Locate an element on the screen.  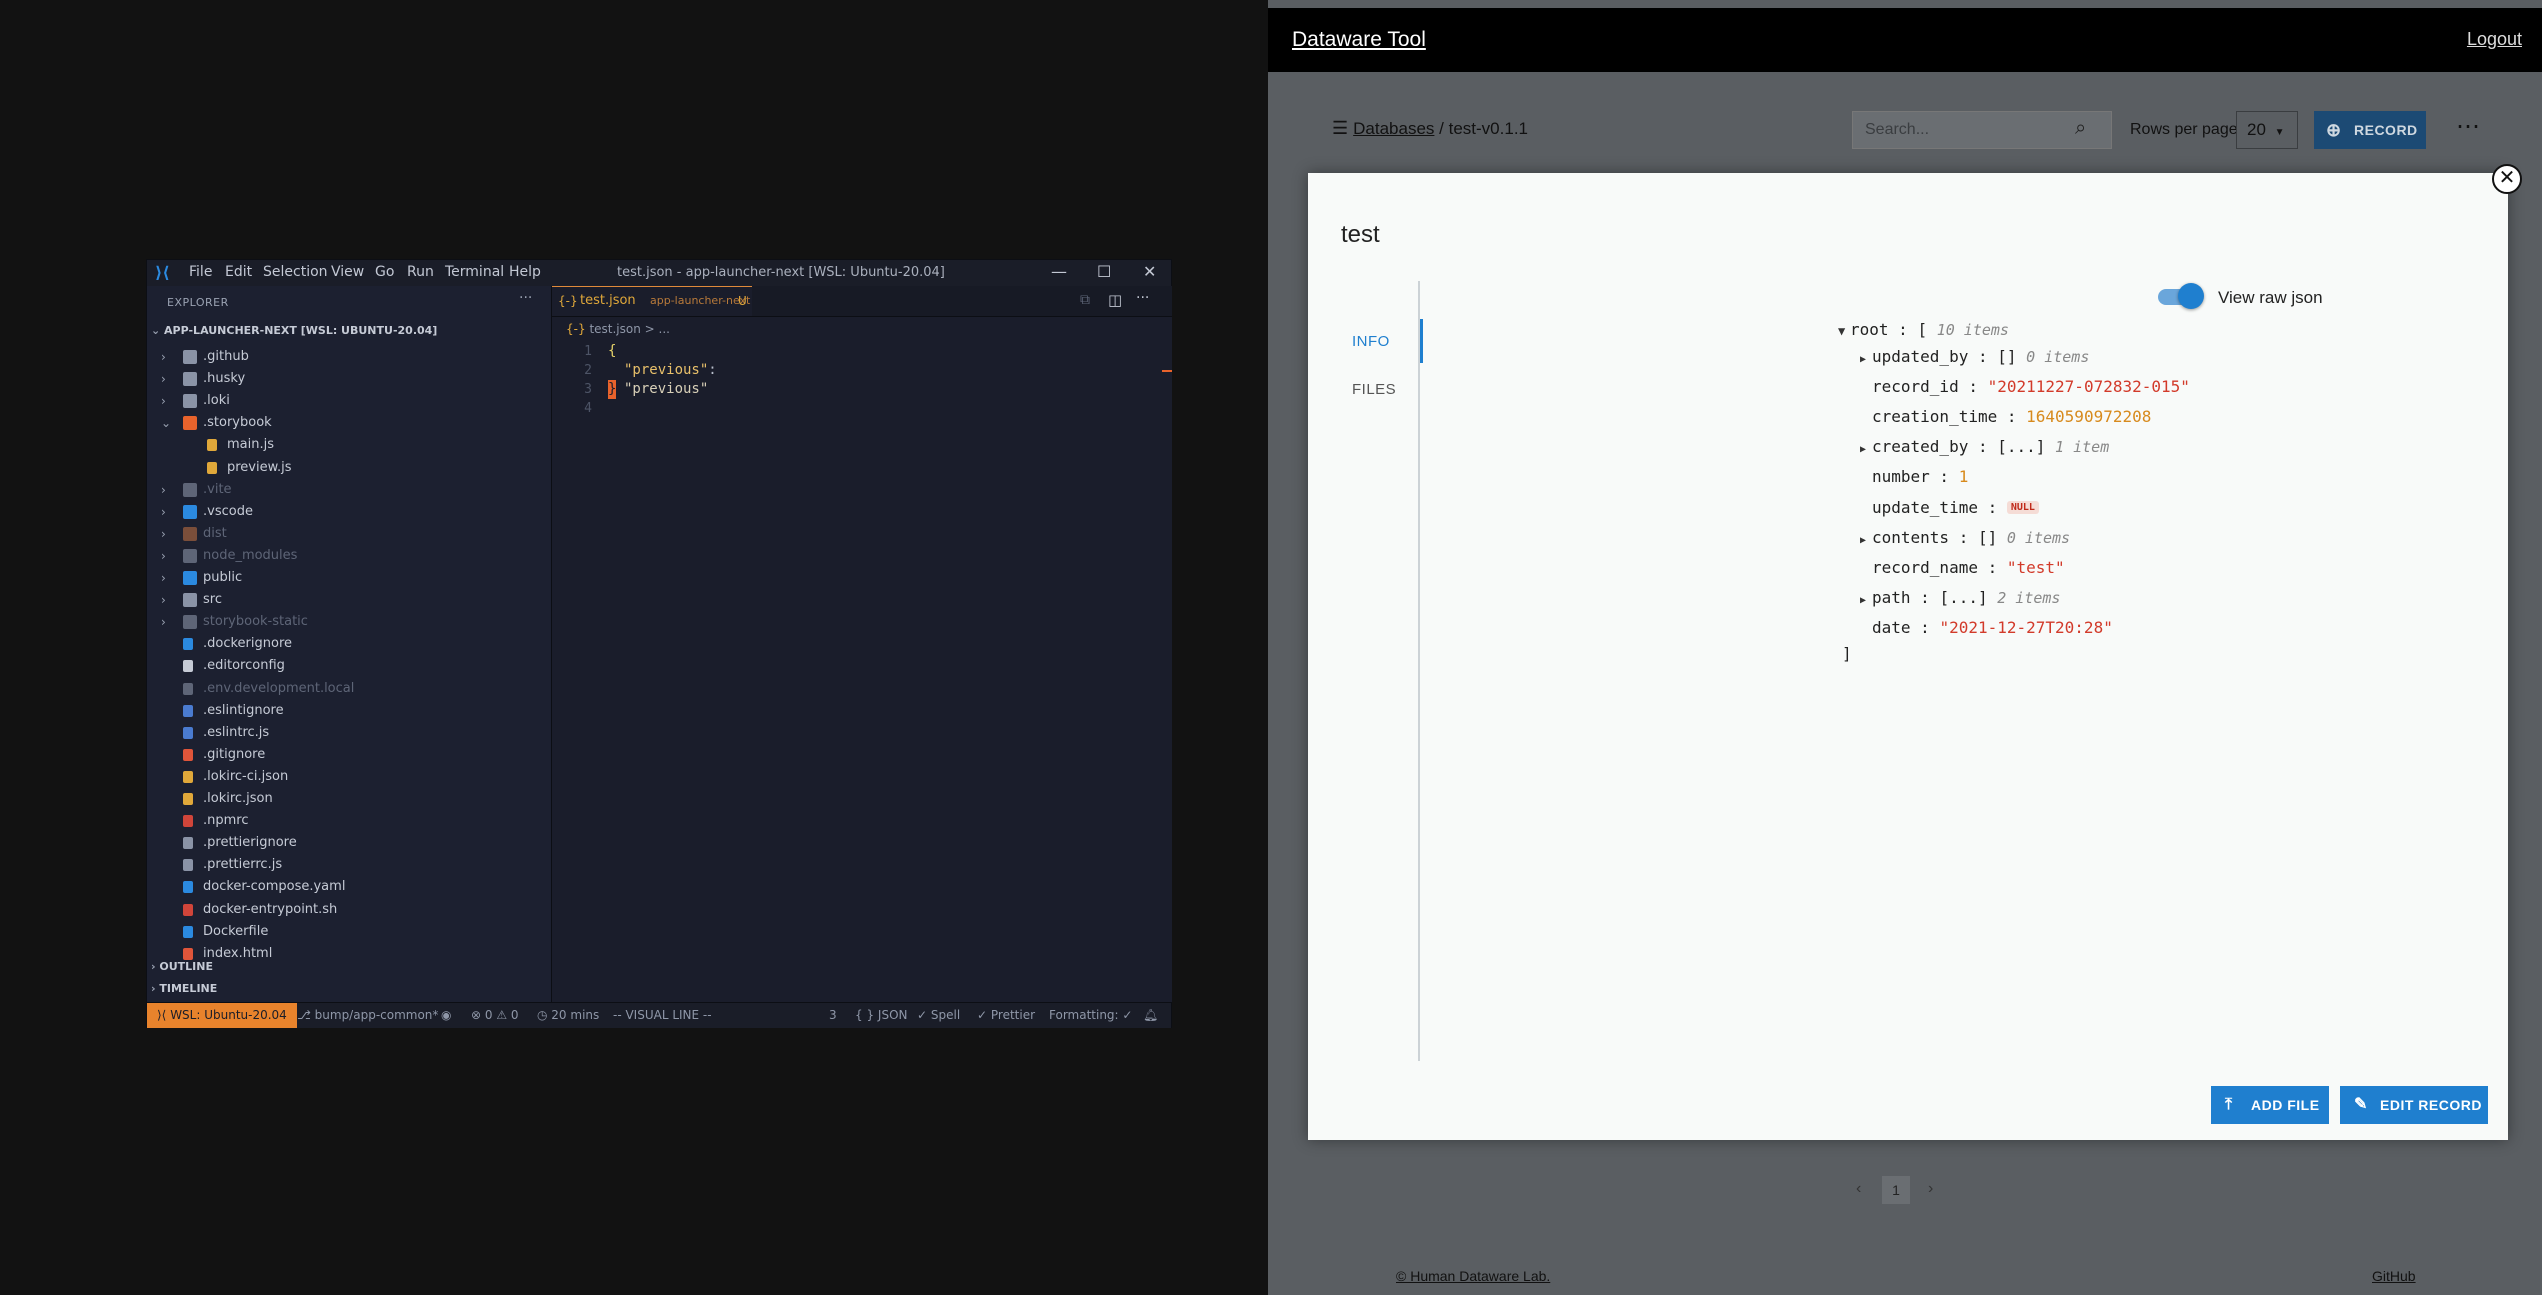
tree-item: › .vite is located at coordinates (349, 490).